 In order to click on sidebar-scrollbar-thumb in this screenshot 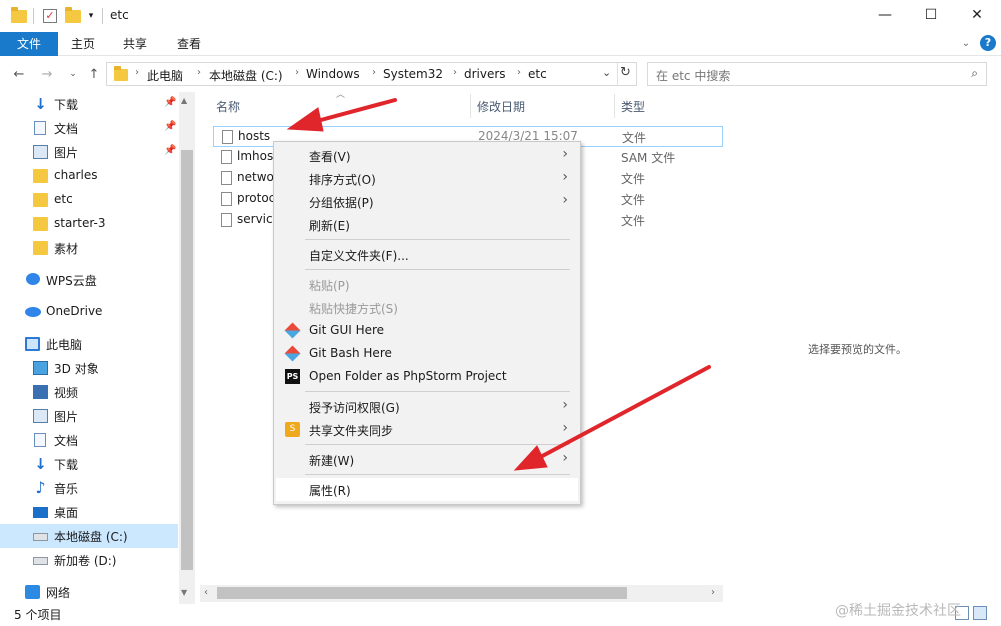, I will do `click(187, 360)`.